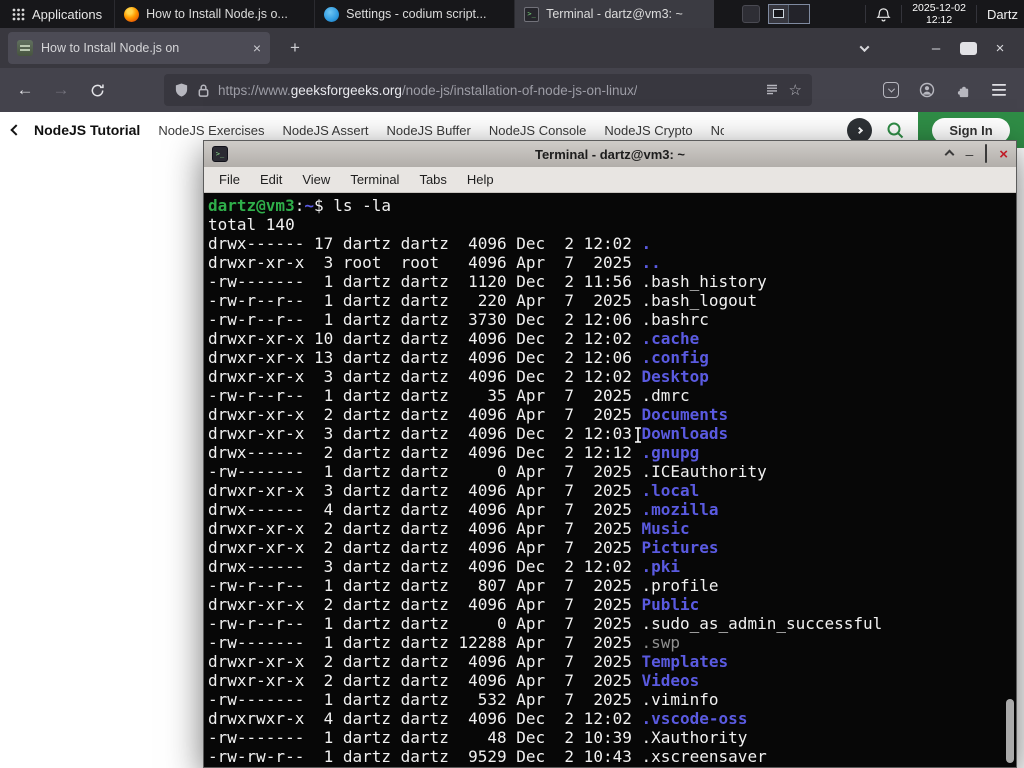  What do you see at coordinates (326, 130) in the screenshot?
I see `gfg-nav-item: NodeJS Assert` at bounding box center [326, 130].